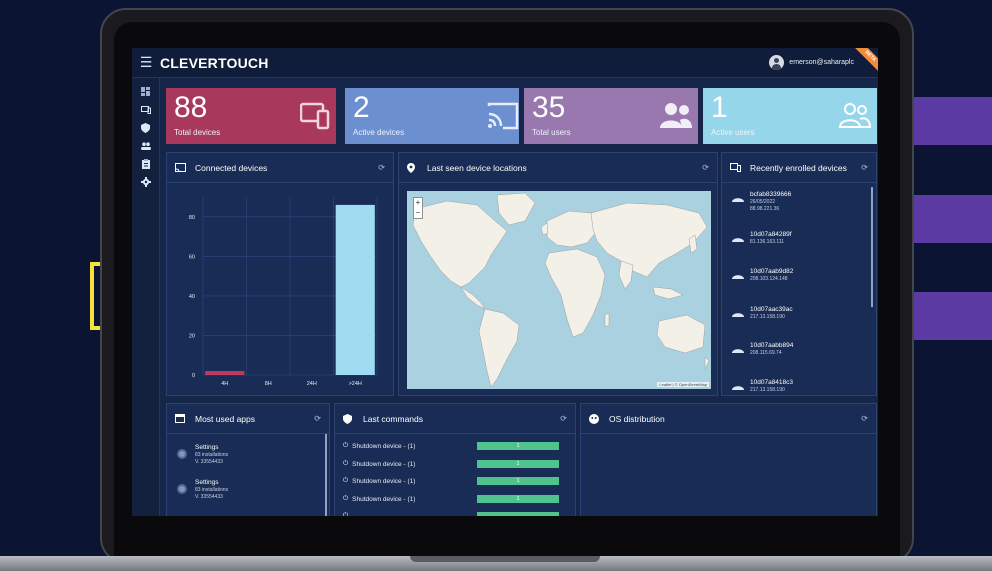 This screenshot has width=992, height=571. Describe the element at coordinates (719, 107) in the screenshot. I see `stat-value: 1` at that location.